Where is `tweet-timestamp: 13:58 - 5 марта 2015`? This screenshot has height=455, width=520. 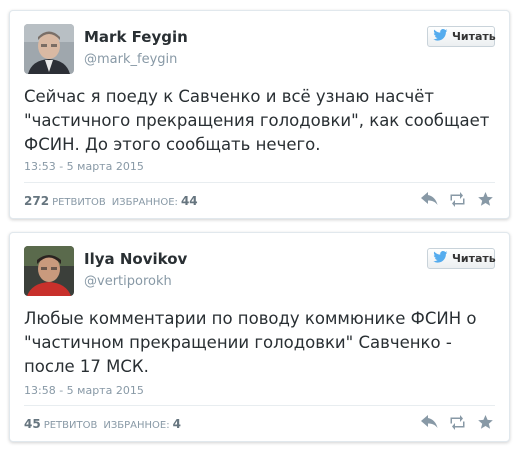 tweet-timestamp: 13:58 - 5 марта 2015 is located at coordinates (84, 390).